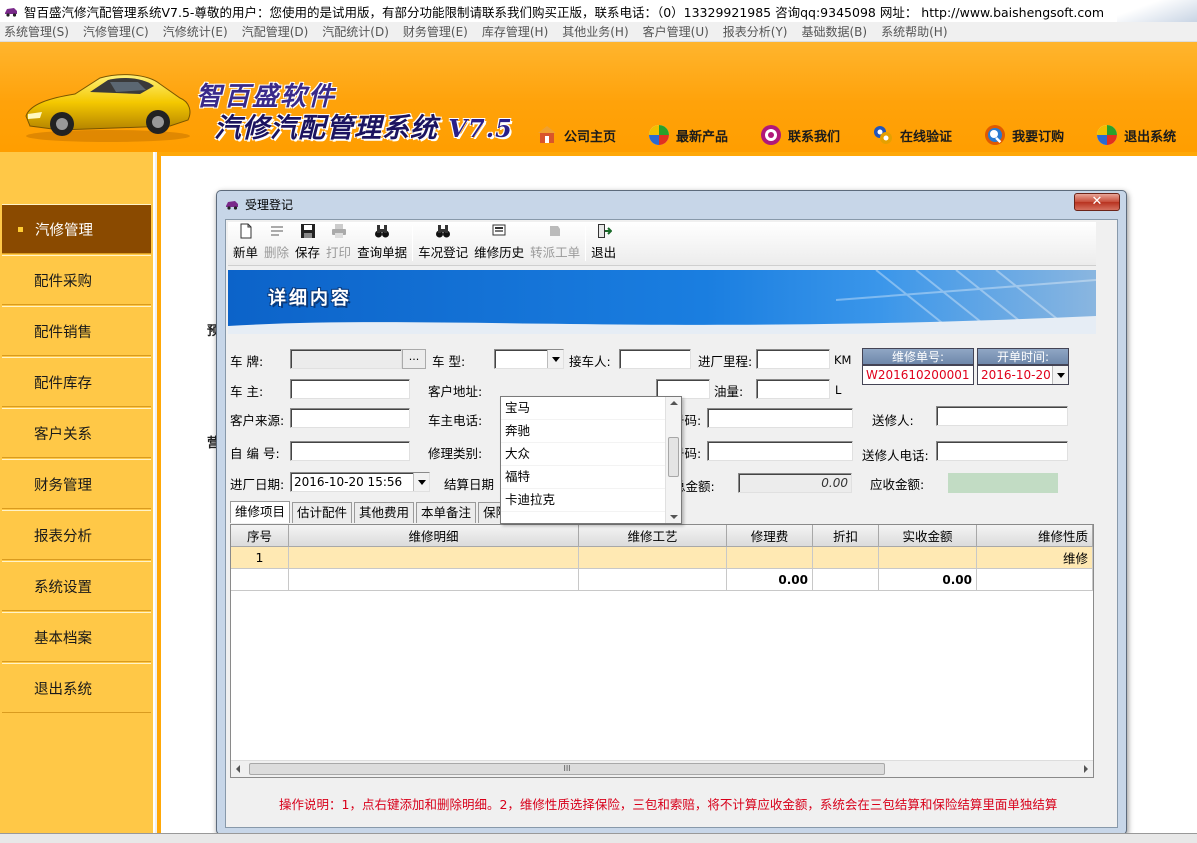  What do you see at coordinates (914, 31) in the screenshot?
I see `menu-help: 系统帮助(H)` at bounding box center [914, 31].